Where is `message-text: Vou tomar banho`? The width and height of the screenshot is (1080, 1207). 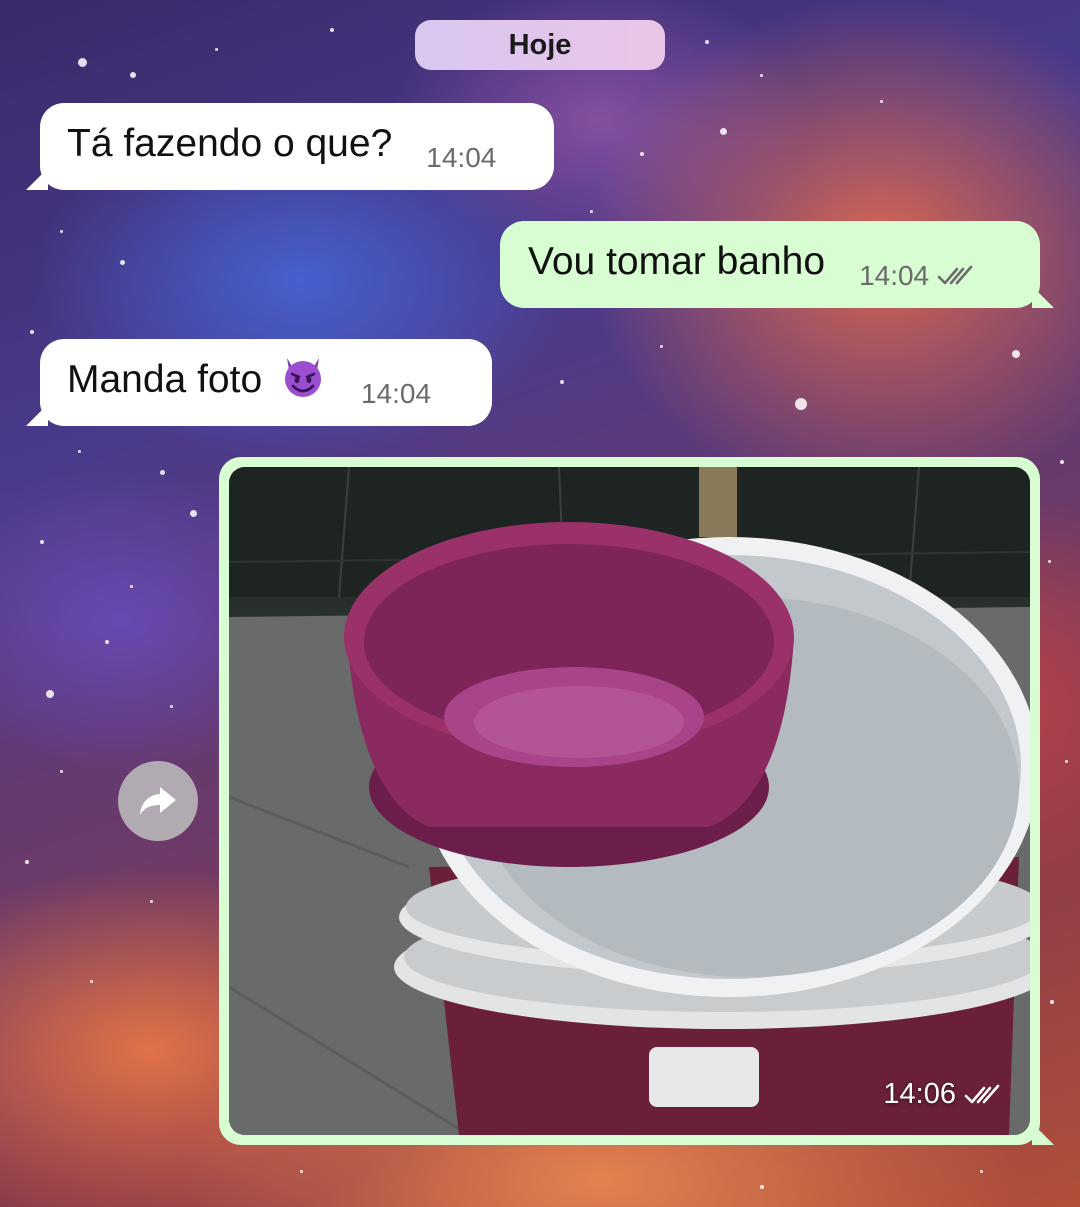
message-text: Vou tomar banho is located at coordinates (677, 261).